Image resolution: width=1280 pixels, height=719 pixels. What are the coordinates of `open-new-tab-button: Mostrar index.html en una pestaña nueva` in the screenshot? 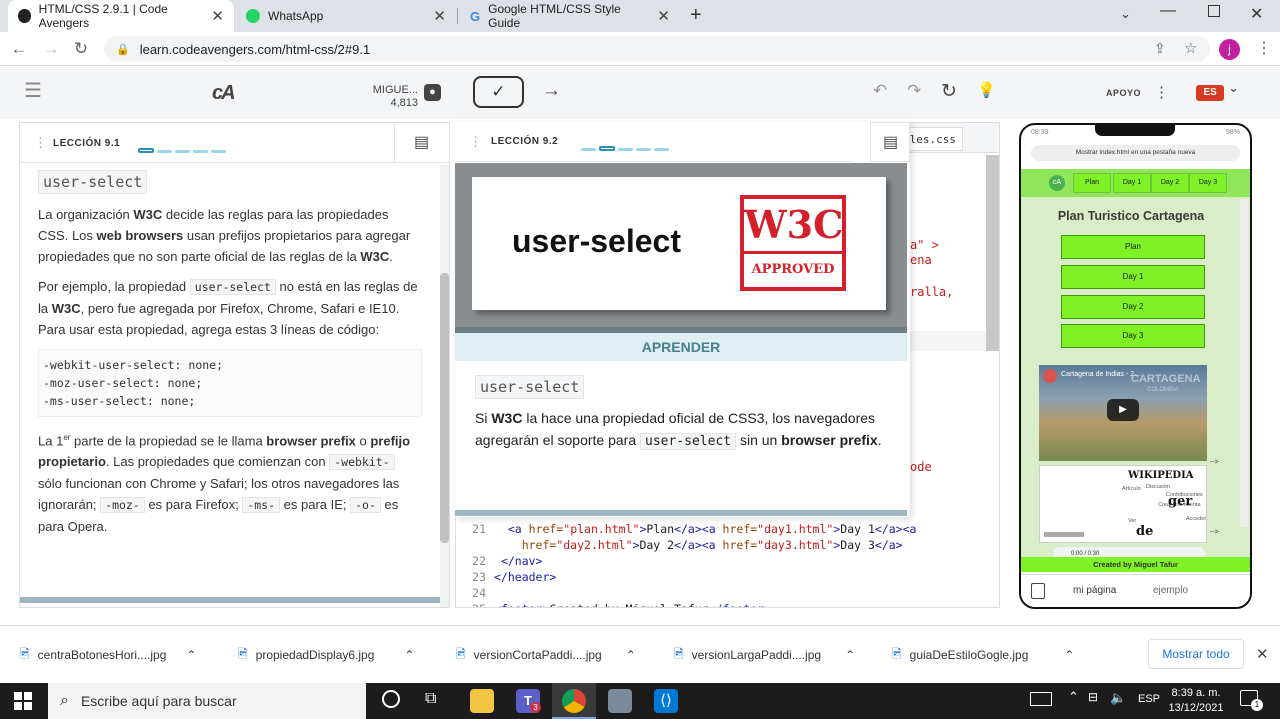 It's located at (1135, 153).